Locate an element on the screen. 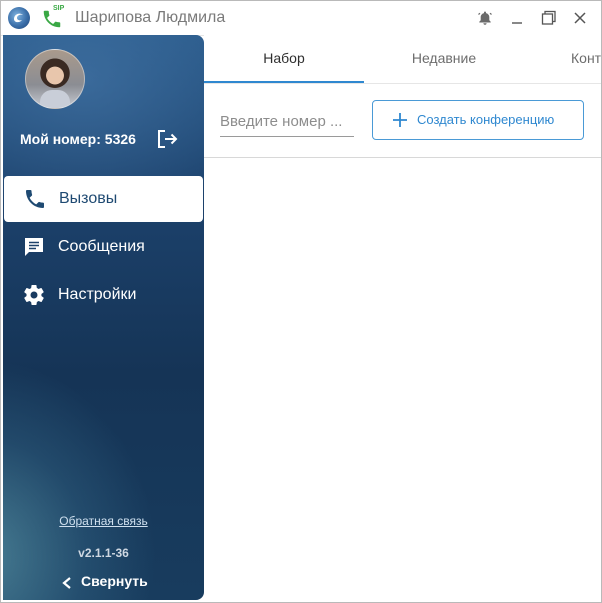 Image resolution: width=602 pixels, height=603 pixels. sidebar-item-label: Настройки is located at coordinates (97, 294).